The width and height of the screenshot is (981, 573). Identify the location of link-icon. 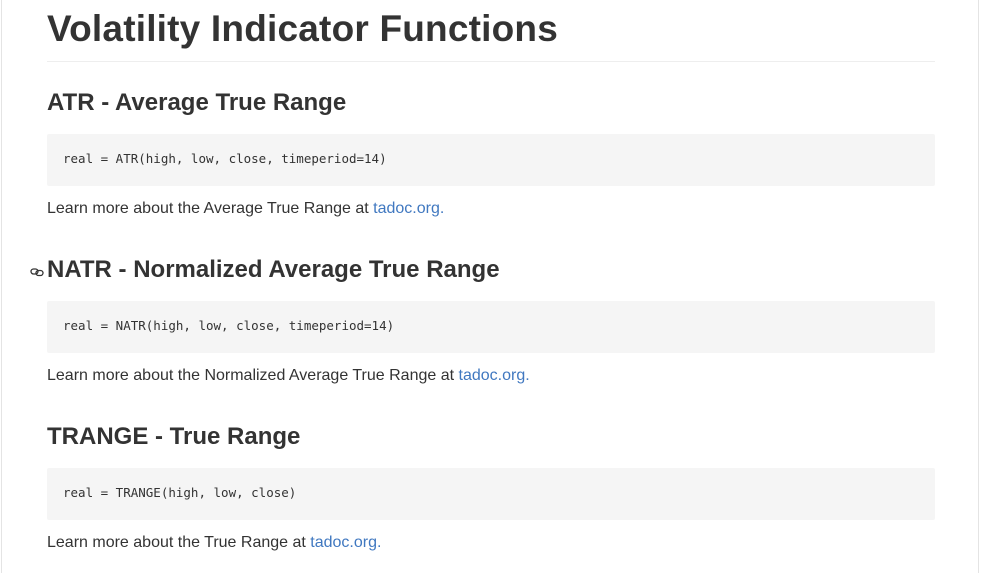
(37, 271).